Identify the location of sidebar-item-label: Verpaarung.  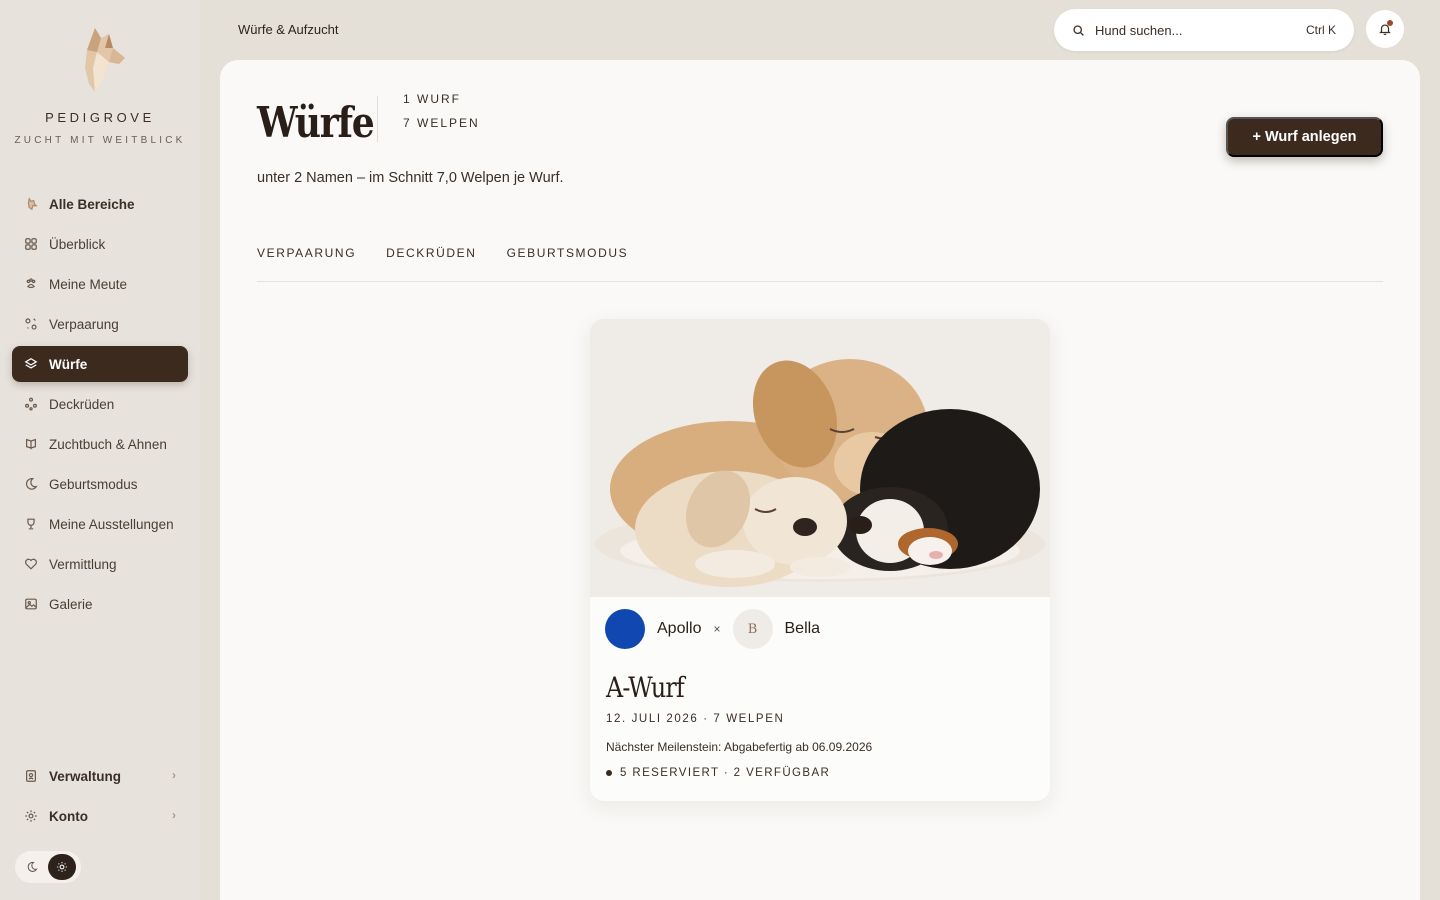
(84, 324).